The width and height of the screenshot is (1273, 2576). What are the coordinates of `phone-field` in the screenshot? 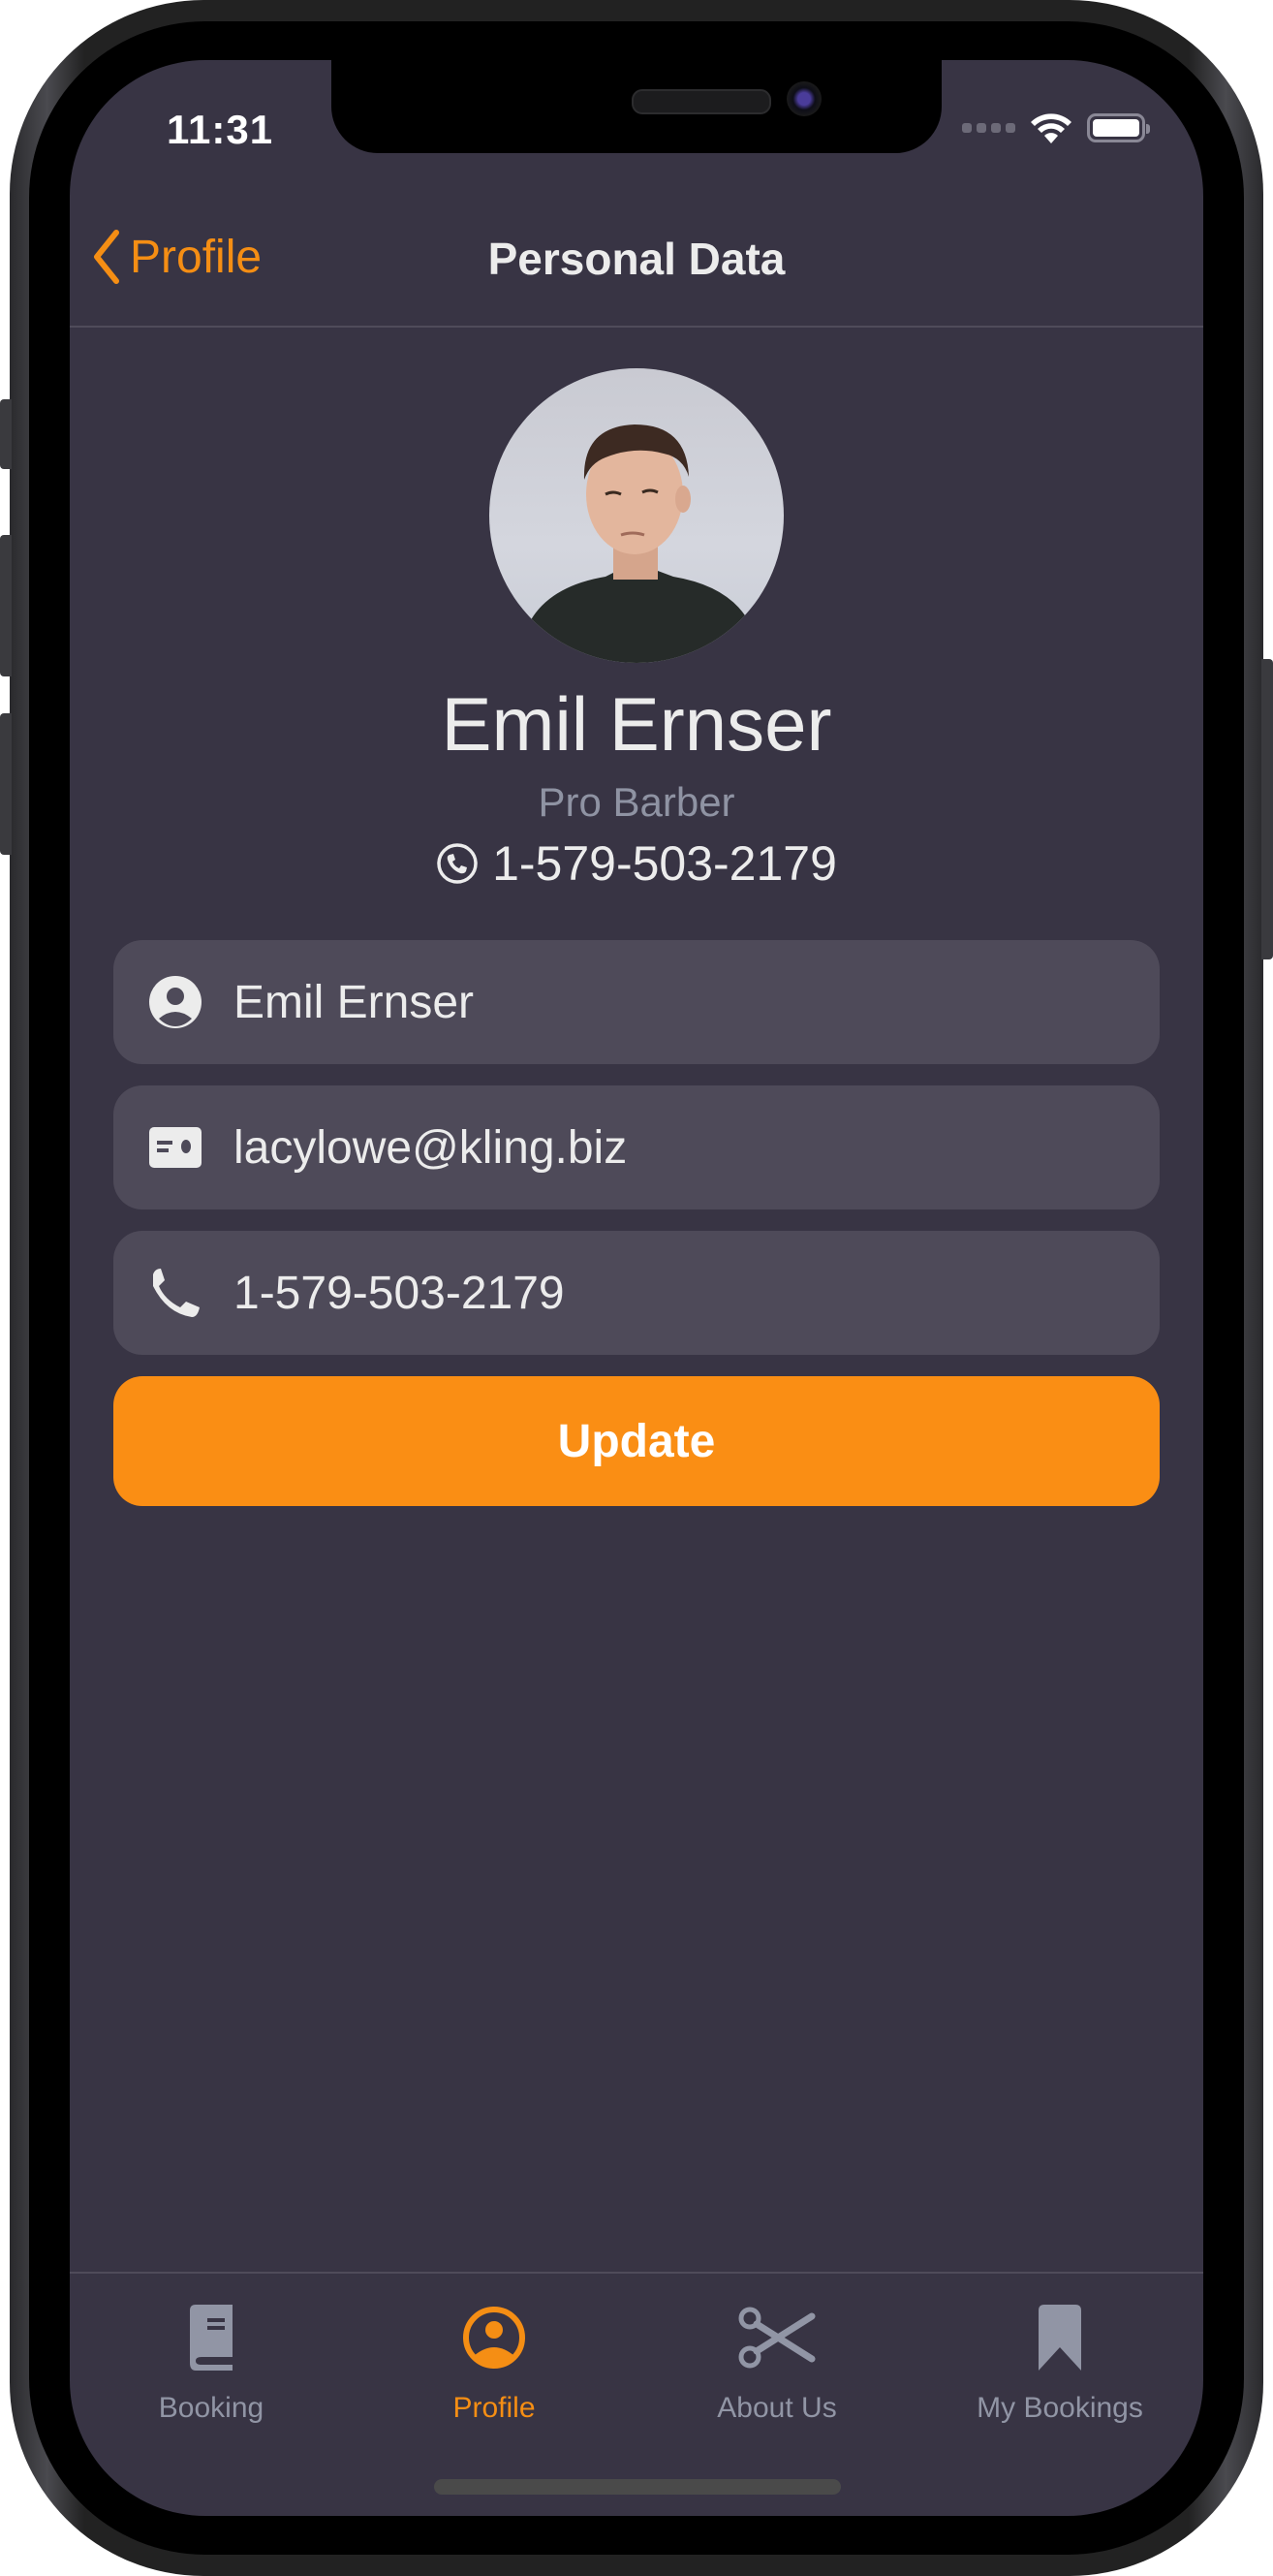 It's located at (636, 1293).